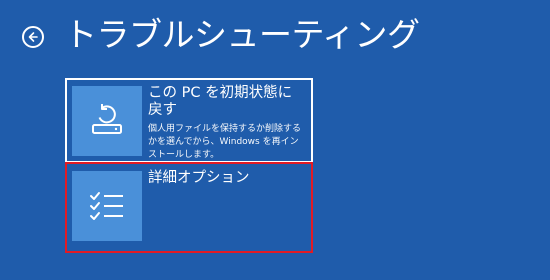 Image resolution: width=550 pixels, height=280 pixels. I want to click on checklist-icon, so click(106, 206).